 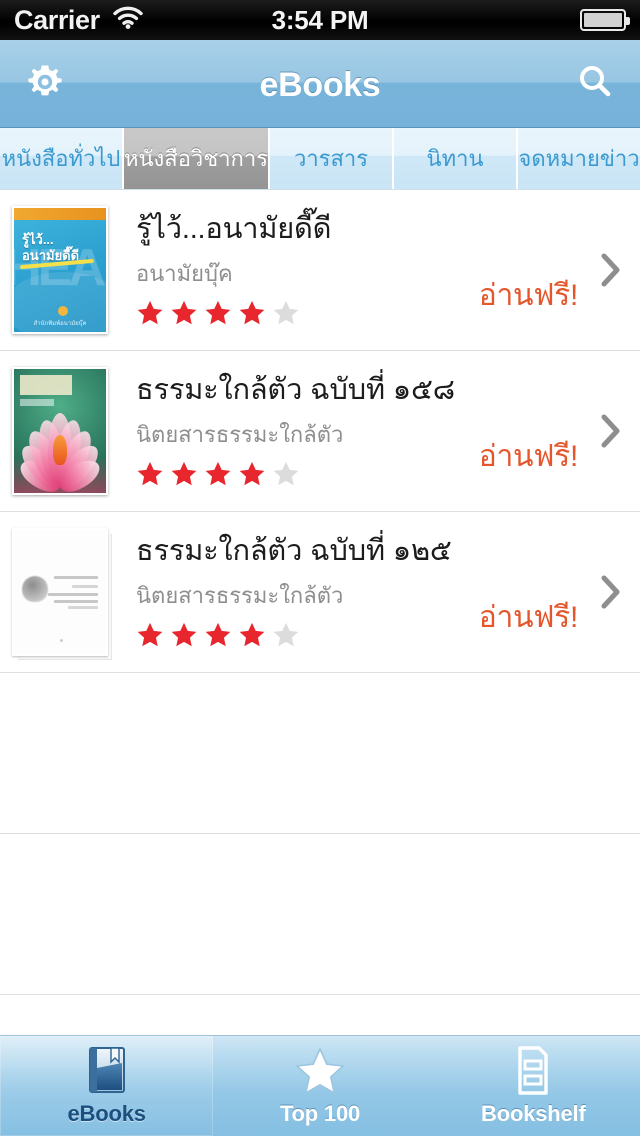 I want to click on cover-seal, so click(x=63, y=311).